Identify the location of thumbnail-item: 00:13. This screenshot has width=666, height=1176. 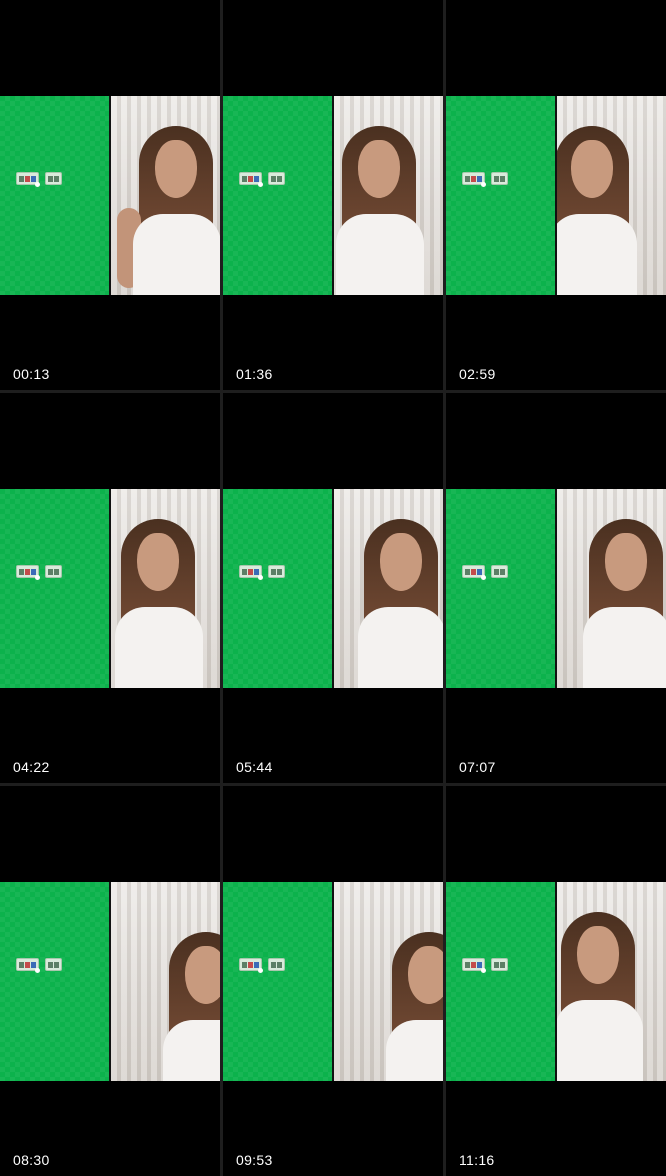
(110, 195).